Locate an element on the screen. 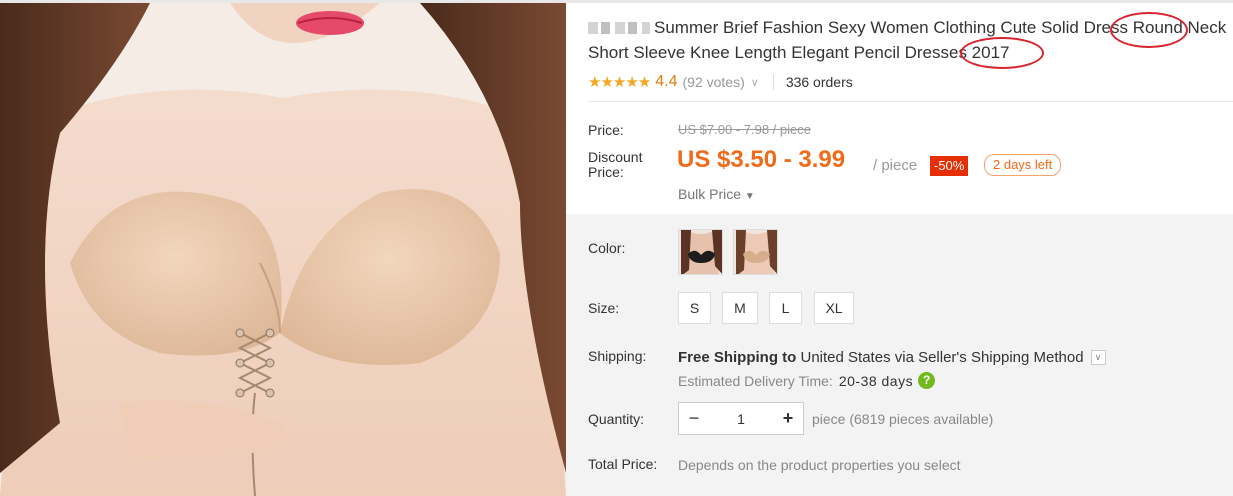 This screenshot has width=1233, height=496. quantity-increase-button: + is located at coordinates (788, 418).